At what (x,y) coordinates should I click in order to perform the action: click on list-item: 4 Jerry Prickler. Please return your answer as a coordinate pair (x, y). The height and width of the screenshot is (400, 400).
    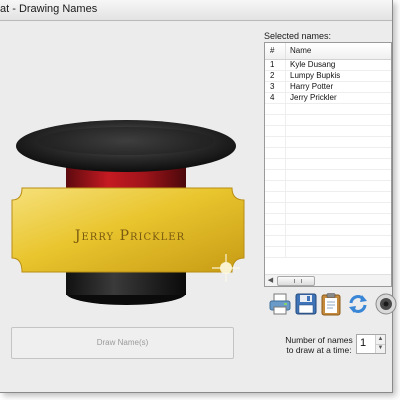
    Looking at the image, I should click on (328, 98).